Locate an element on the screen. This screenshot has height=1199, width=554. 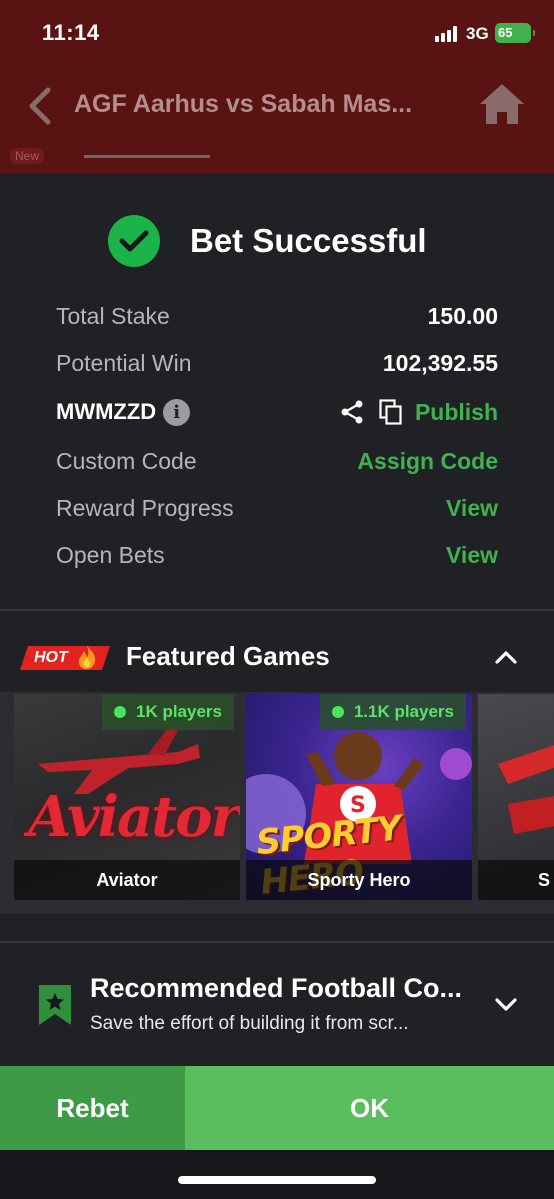
players-count: 1.1K players is located at coordinates (403, 711).